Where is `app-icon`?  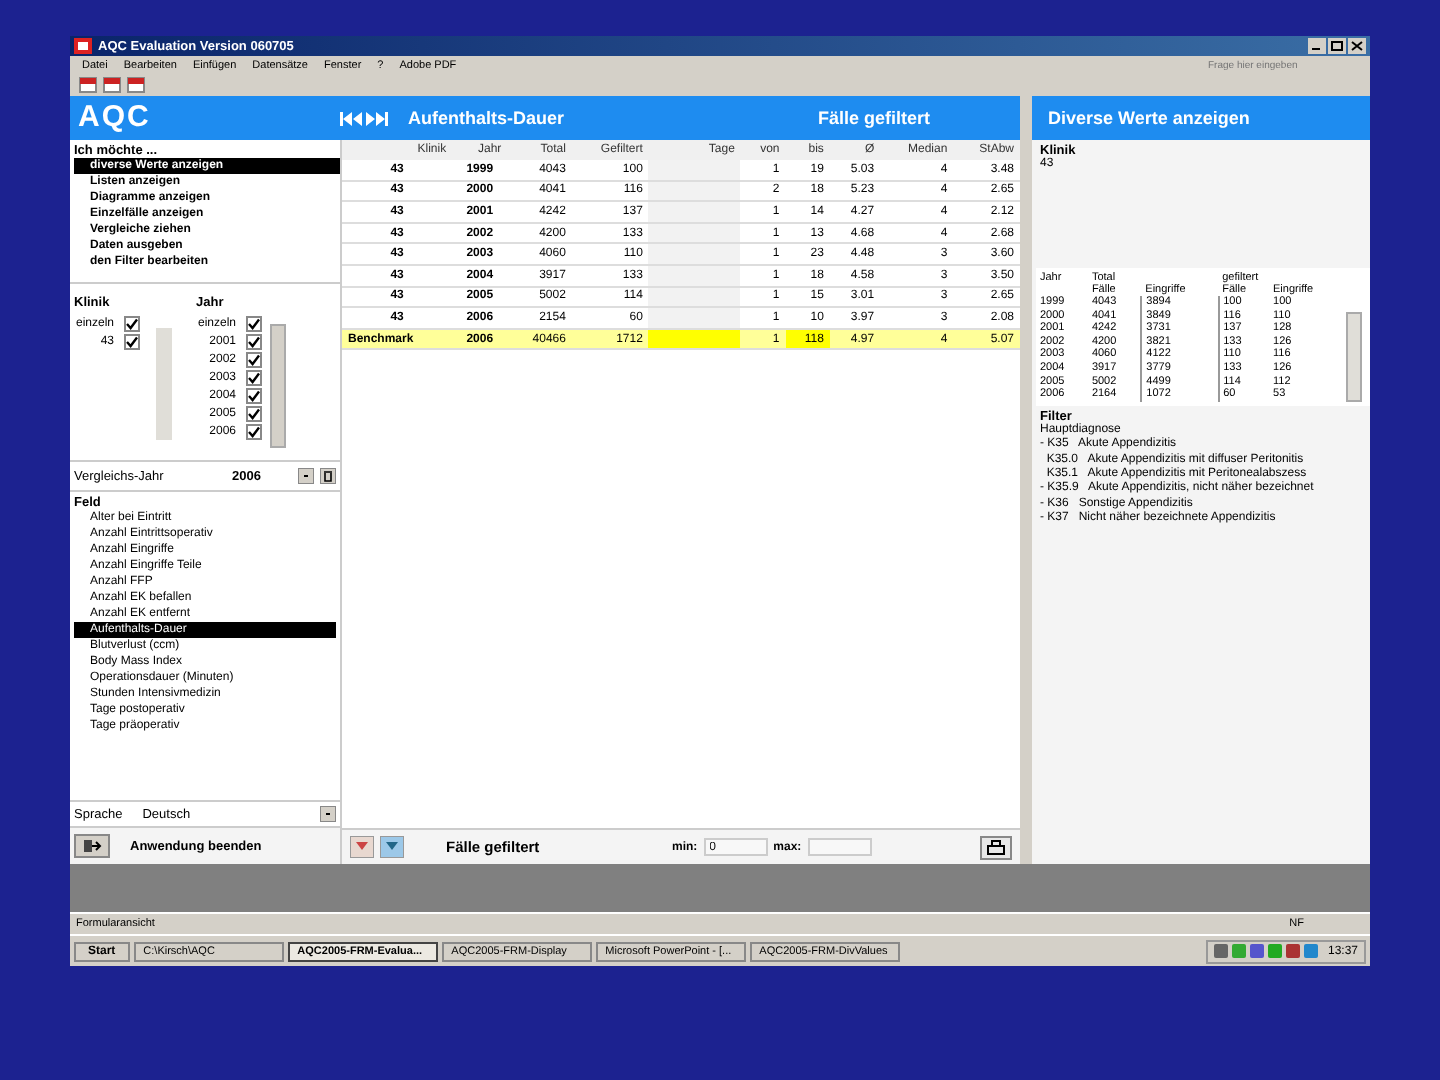
app-icon is located at coordinates (83, 46).